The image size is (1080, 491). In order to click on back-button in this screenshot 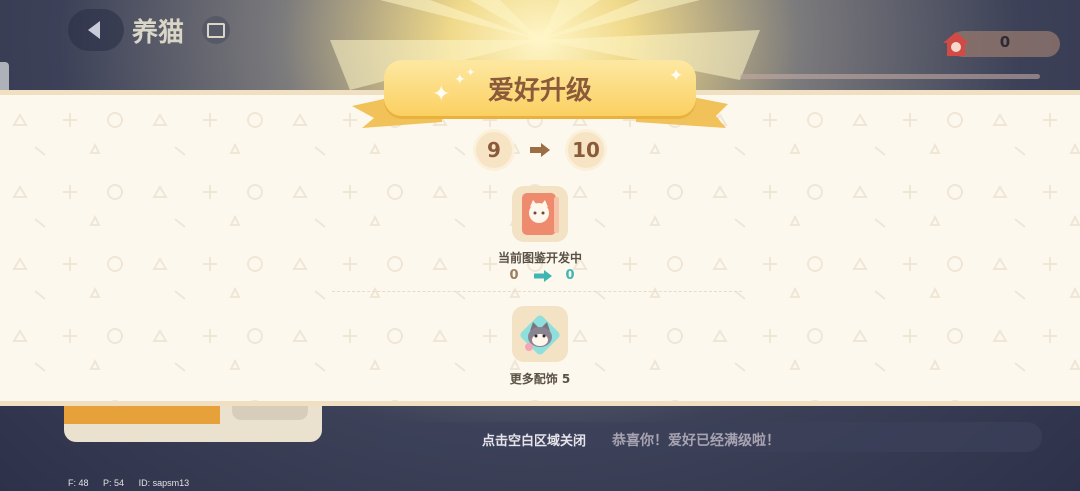, I will do `click(96, 30)`.